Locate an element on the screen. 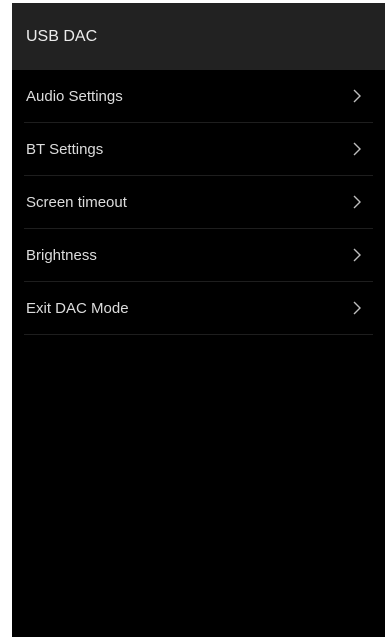  menu-item-exit-dac-mode: Exit DAC Mode is located at coordinates (198, 308).